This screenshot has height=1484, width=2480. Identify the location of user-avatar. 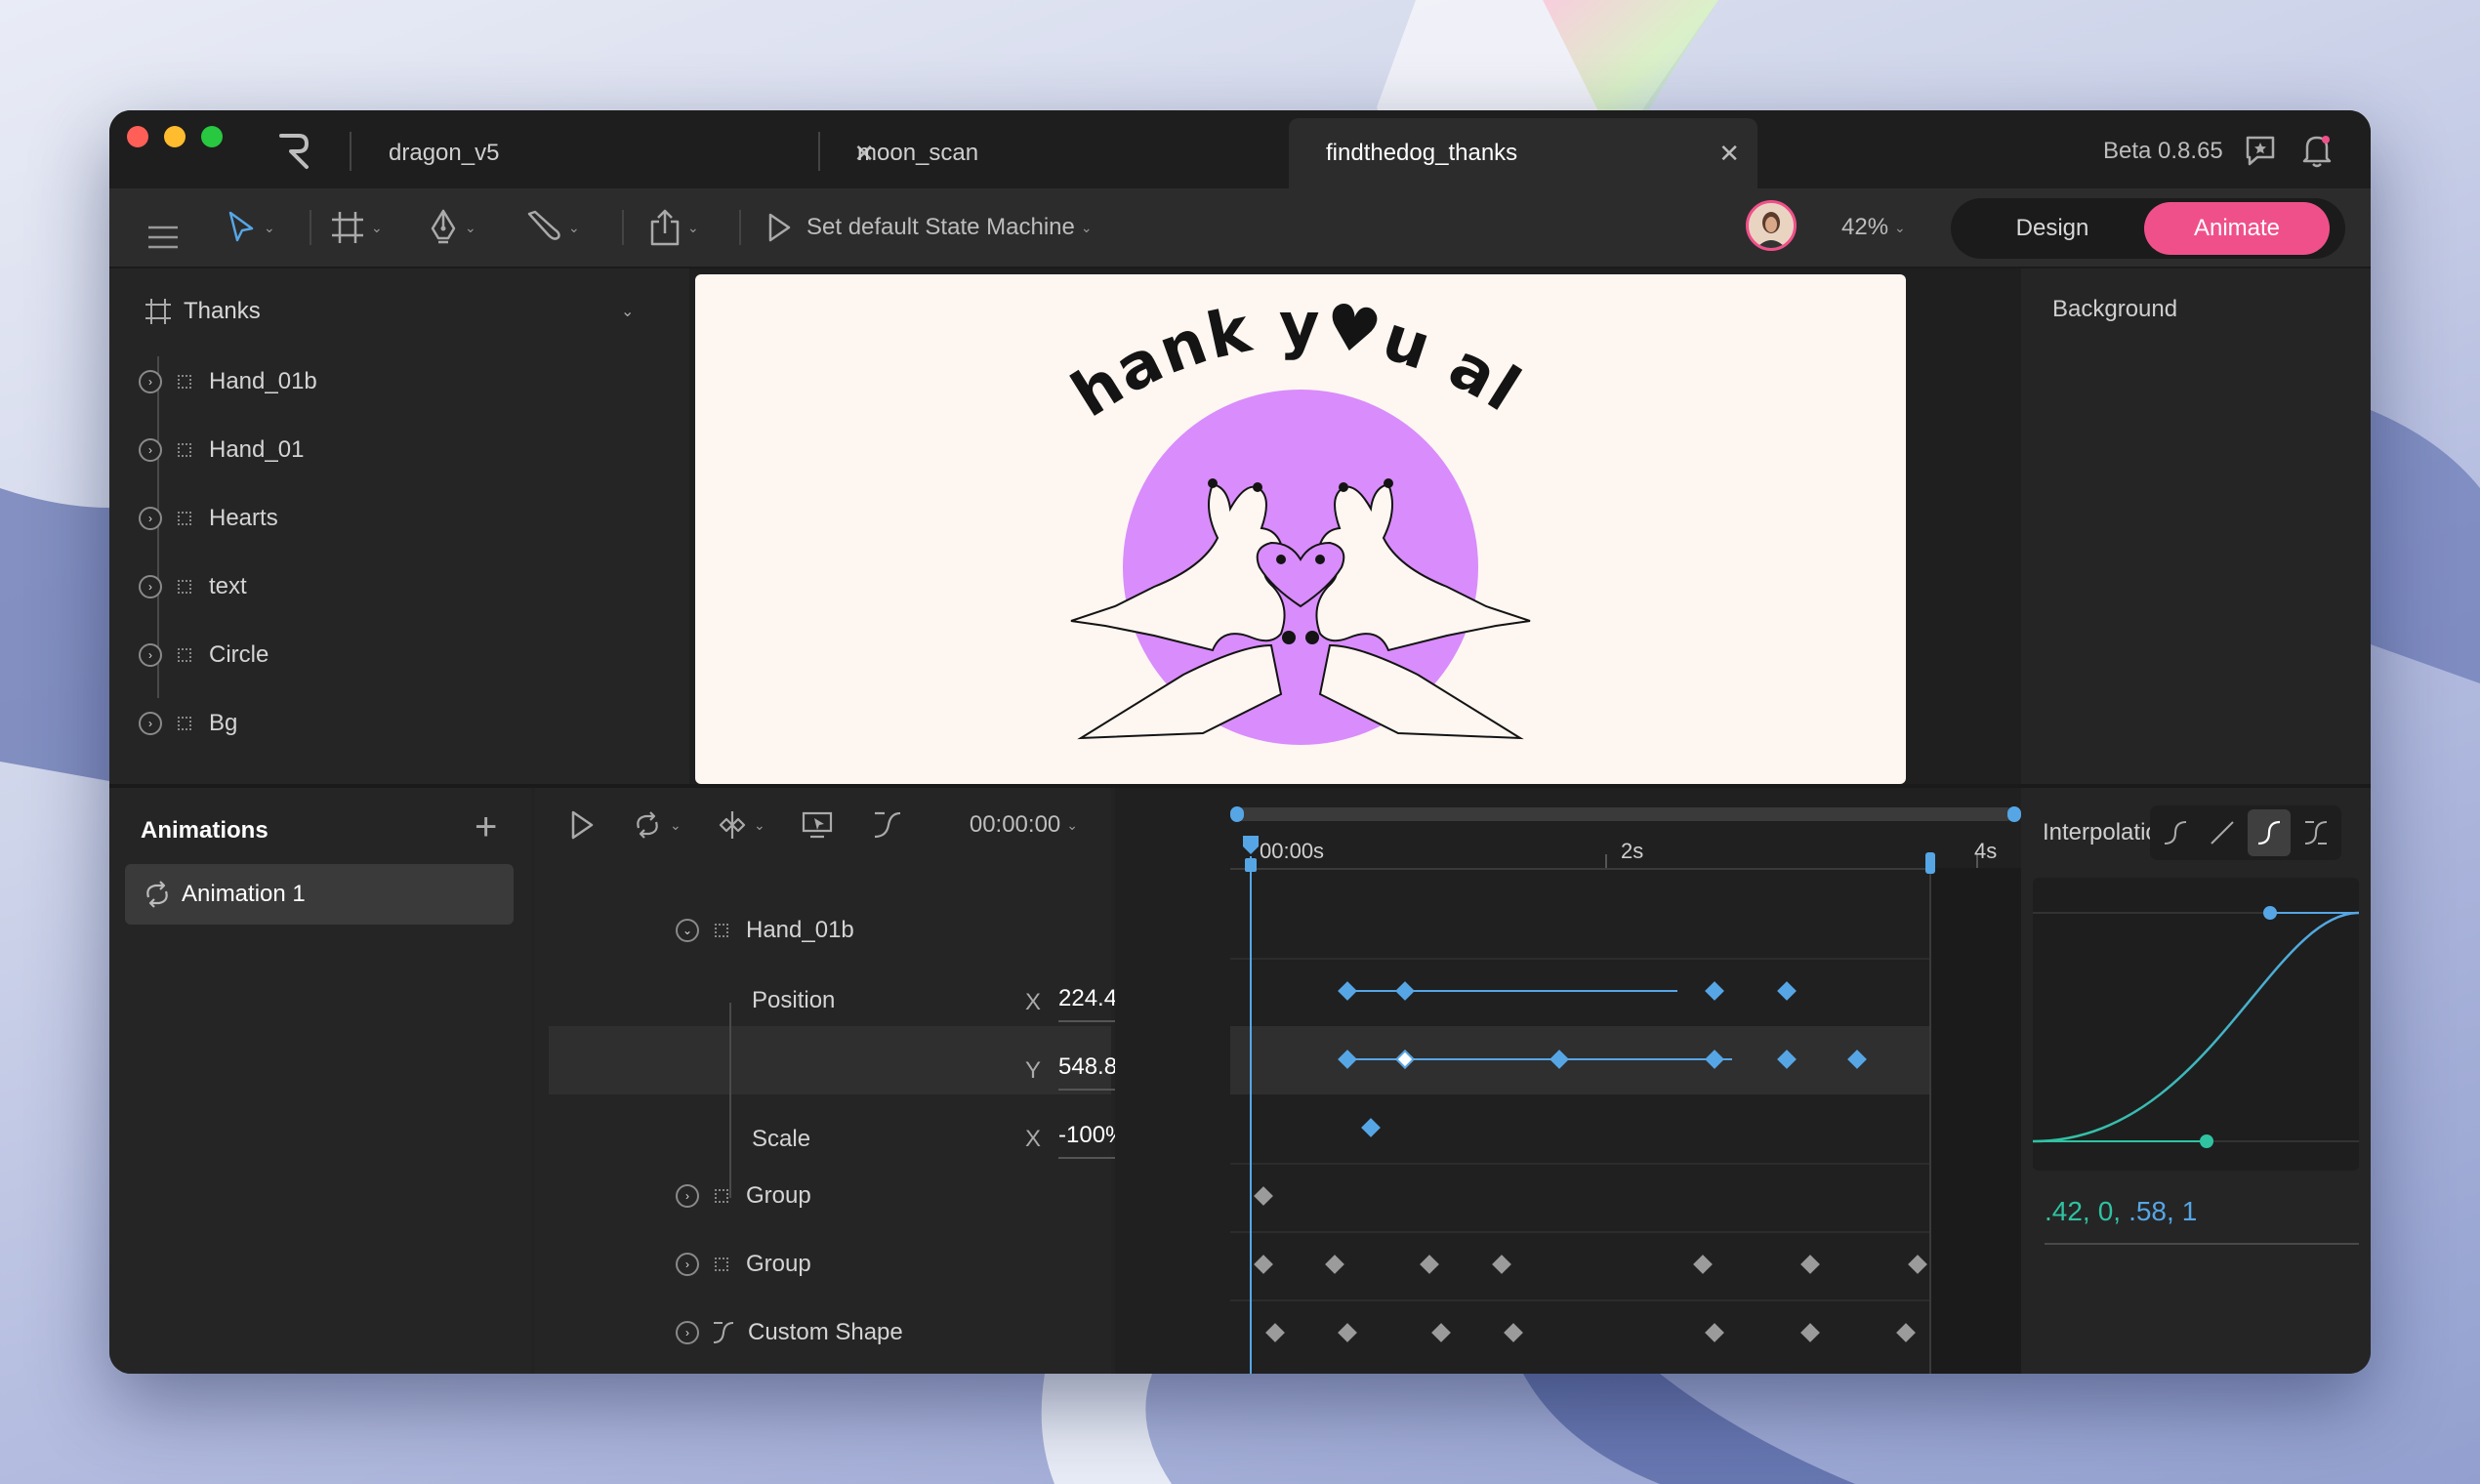
(1771, 226).